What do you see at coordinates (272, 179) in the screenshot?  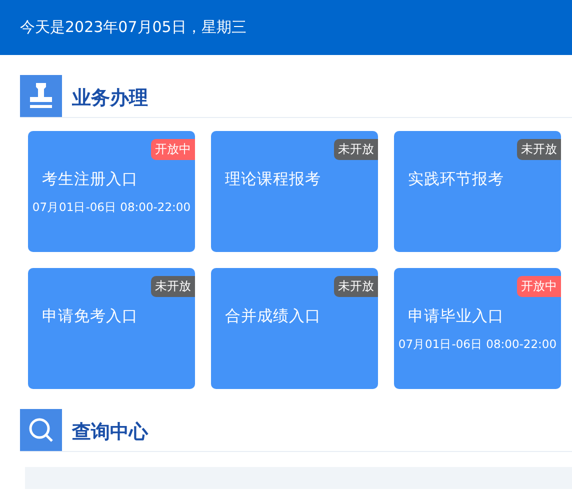 I see `card-title: 理论课程报考` at bounding box center [272, 179].